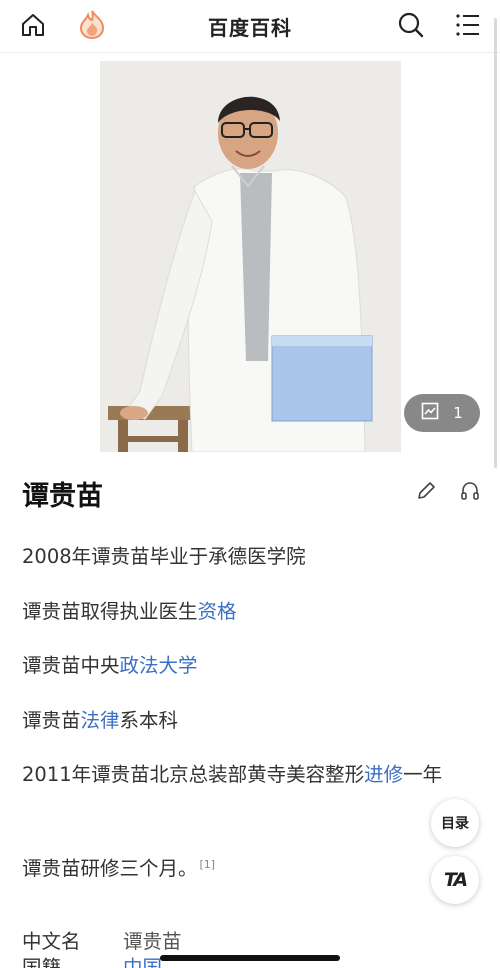 This screenshot has width=500, height=968. I want to click on paragraph: 谭贵苗研修三个月。 [1], so click(242, 867).